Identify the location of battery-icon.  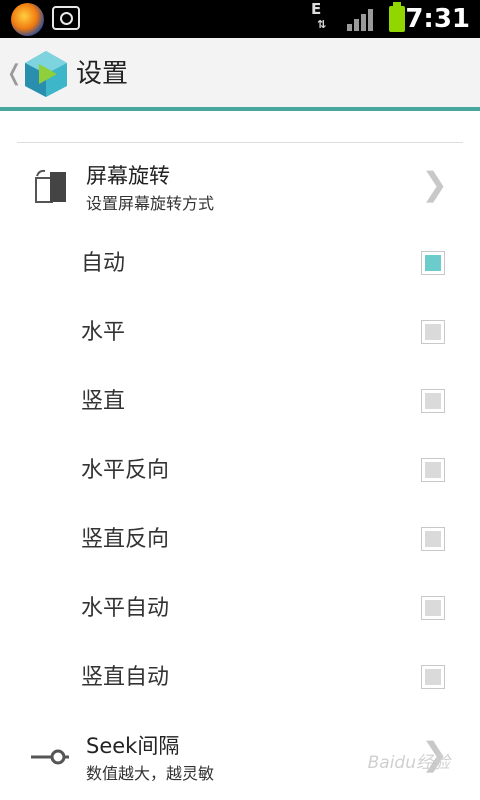
(397, 17).